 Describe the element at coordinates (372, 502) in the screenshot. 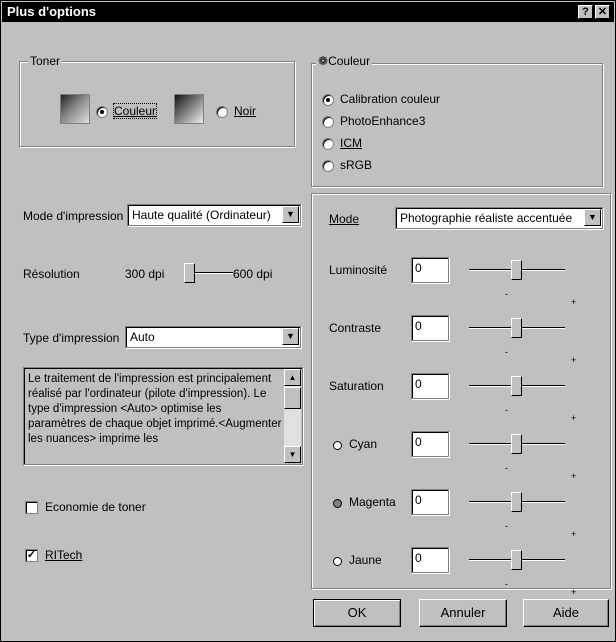

I see `slider-label: Magenta` at that location.